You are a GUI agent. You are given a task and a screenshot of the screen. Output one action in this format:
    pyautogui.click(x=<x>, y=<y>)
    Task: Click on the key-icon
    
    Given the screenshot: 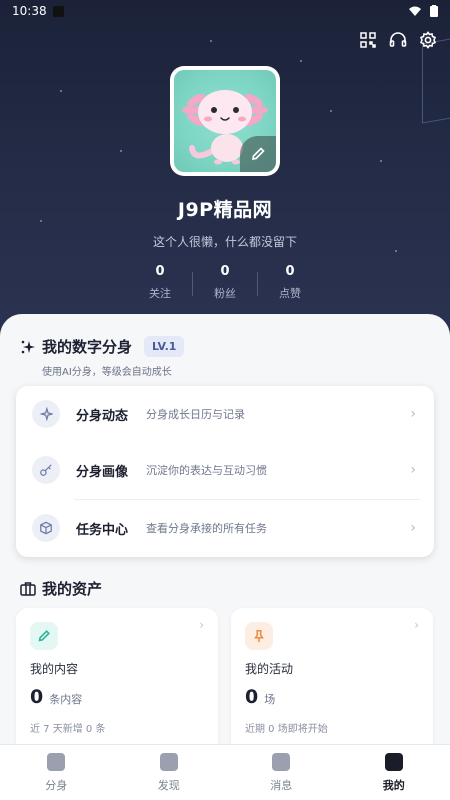 What is the action you would take?
    pyautogui.click(x=46, y=470)
    